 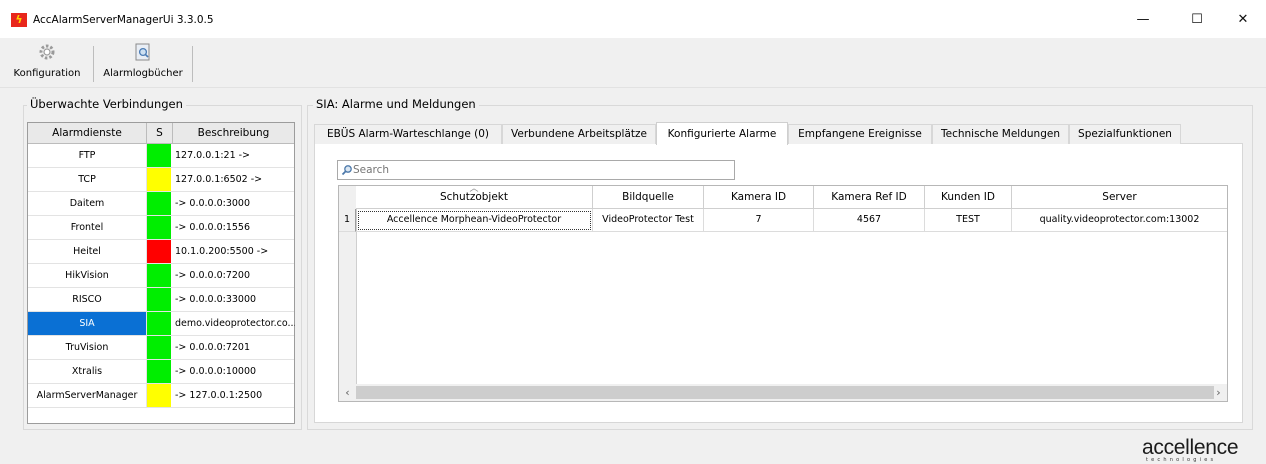 What do you see at coordinates (87, 133) in the screenshot?
I see `column-header-alarmdienste: Alarmdienste` at bounding box center [87, 133].